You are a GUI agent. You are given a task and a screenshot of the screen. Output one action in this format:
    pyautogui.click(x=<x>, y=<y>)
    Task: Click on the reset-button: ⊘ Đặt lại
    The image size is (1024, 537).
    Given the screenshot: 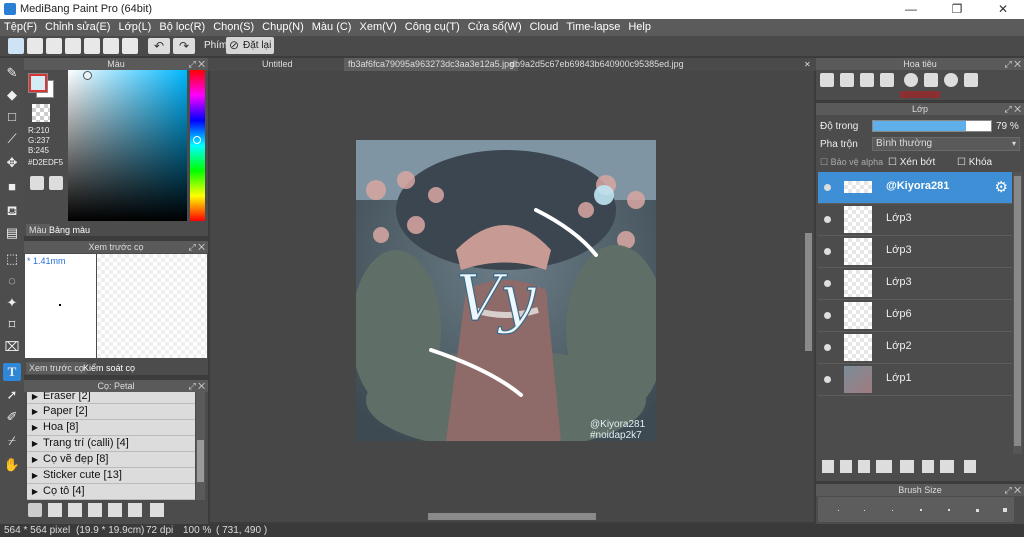 What is the action you would take?
    pyautogui.click(x=250, y=45)
    